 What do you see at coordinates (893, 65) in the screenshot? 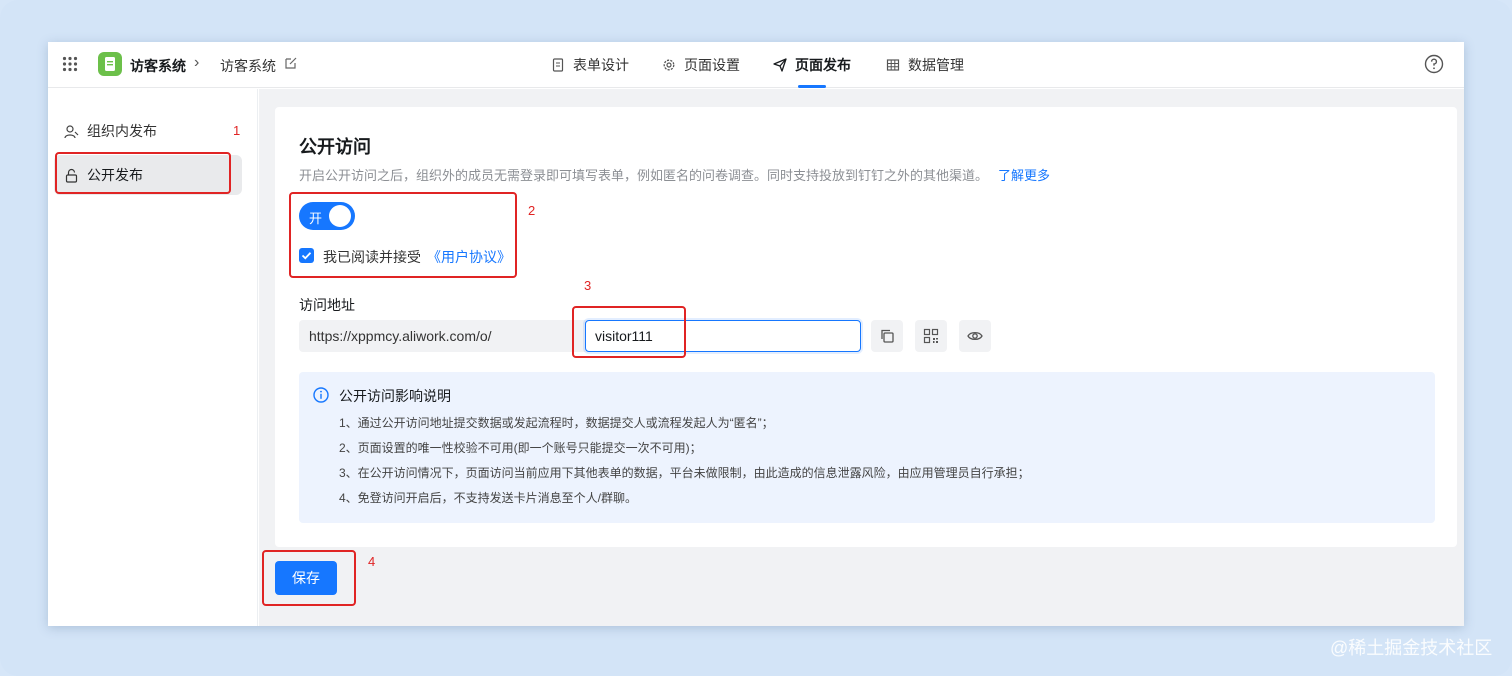
I see `table-icon` at bounding box center [893, 65].